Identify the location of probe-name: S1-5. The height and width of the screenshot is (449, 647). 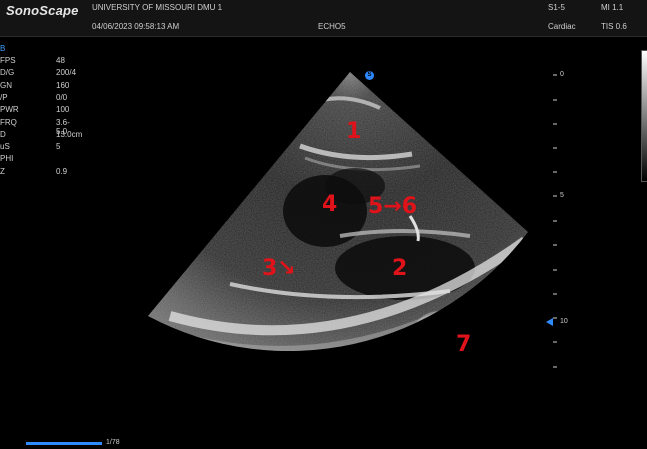
(556, 7).